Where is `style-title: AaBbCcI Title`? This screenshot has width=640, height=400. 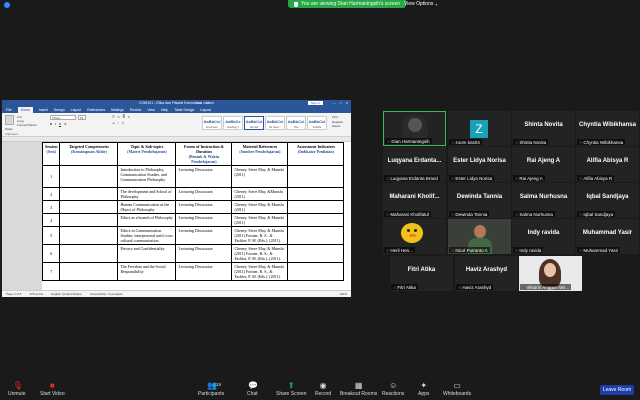
style-title: AaBbCcI Title is located at coordinates (296, 123).